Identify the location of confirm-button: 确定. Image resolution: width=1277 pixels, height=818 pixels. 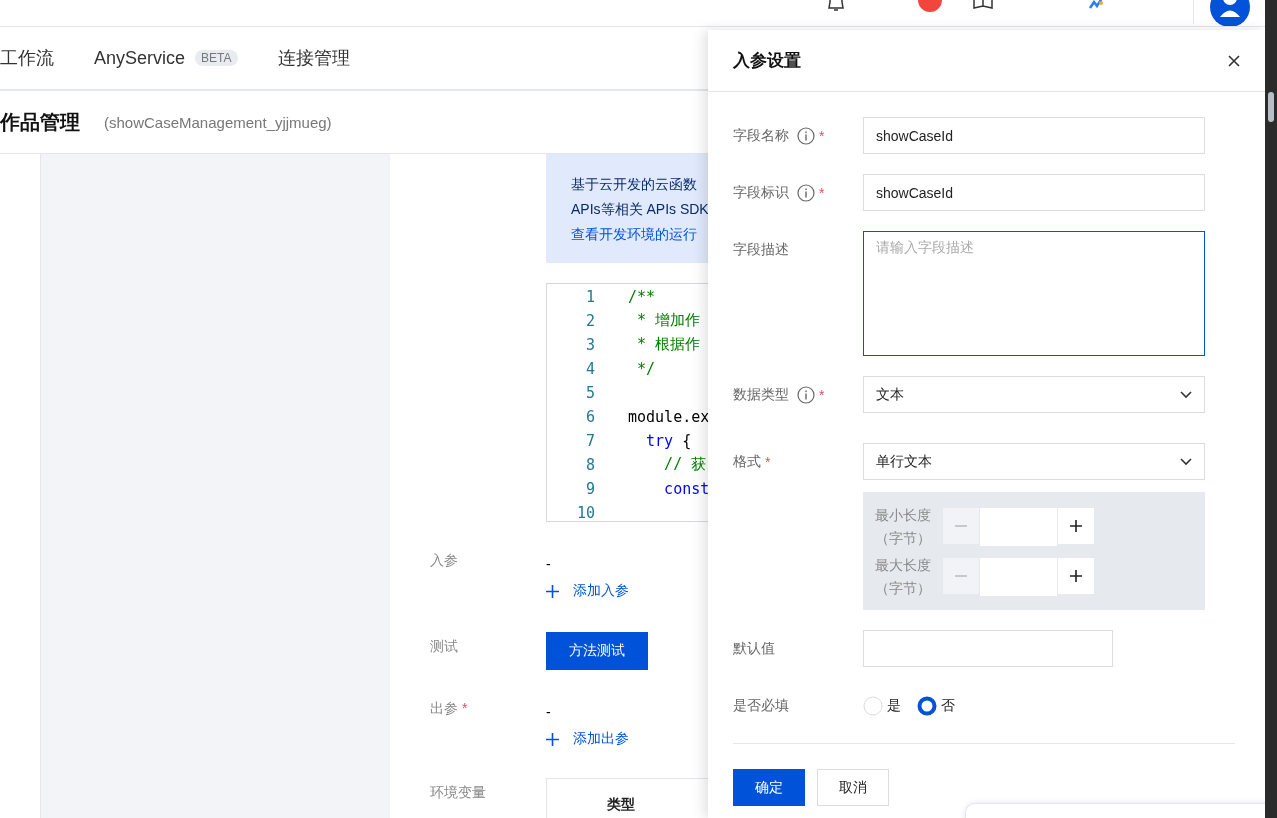
(769, 787).